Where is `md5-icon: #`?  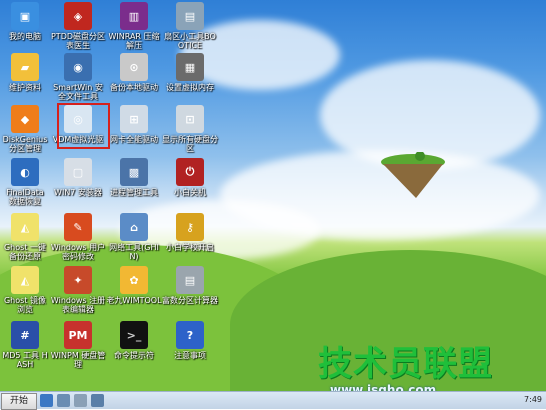 md5-icon: # is located at coordinates (25, 335).